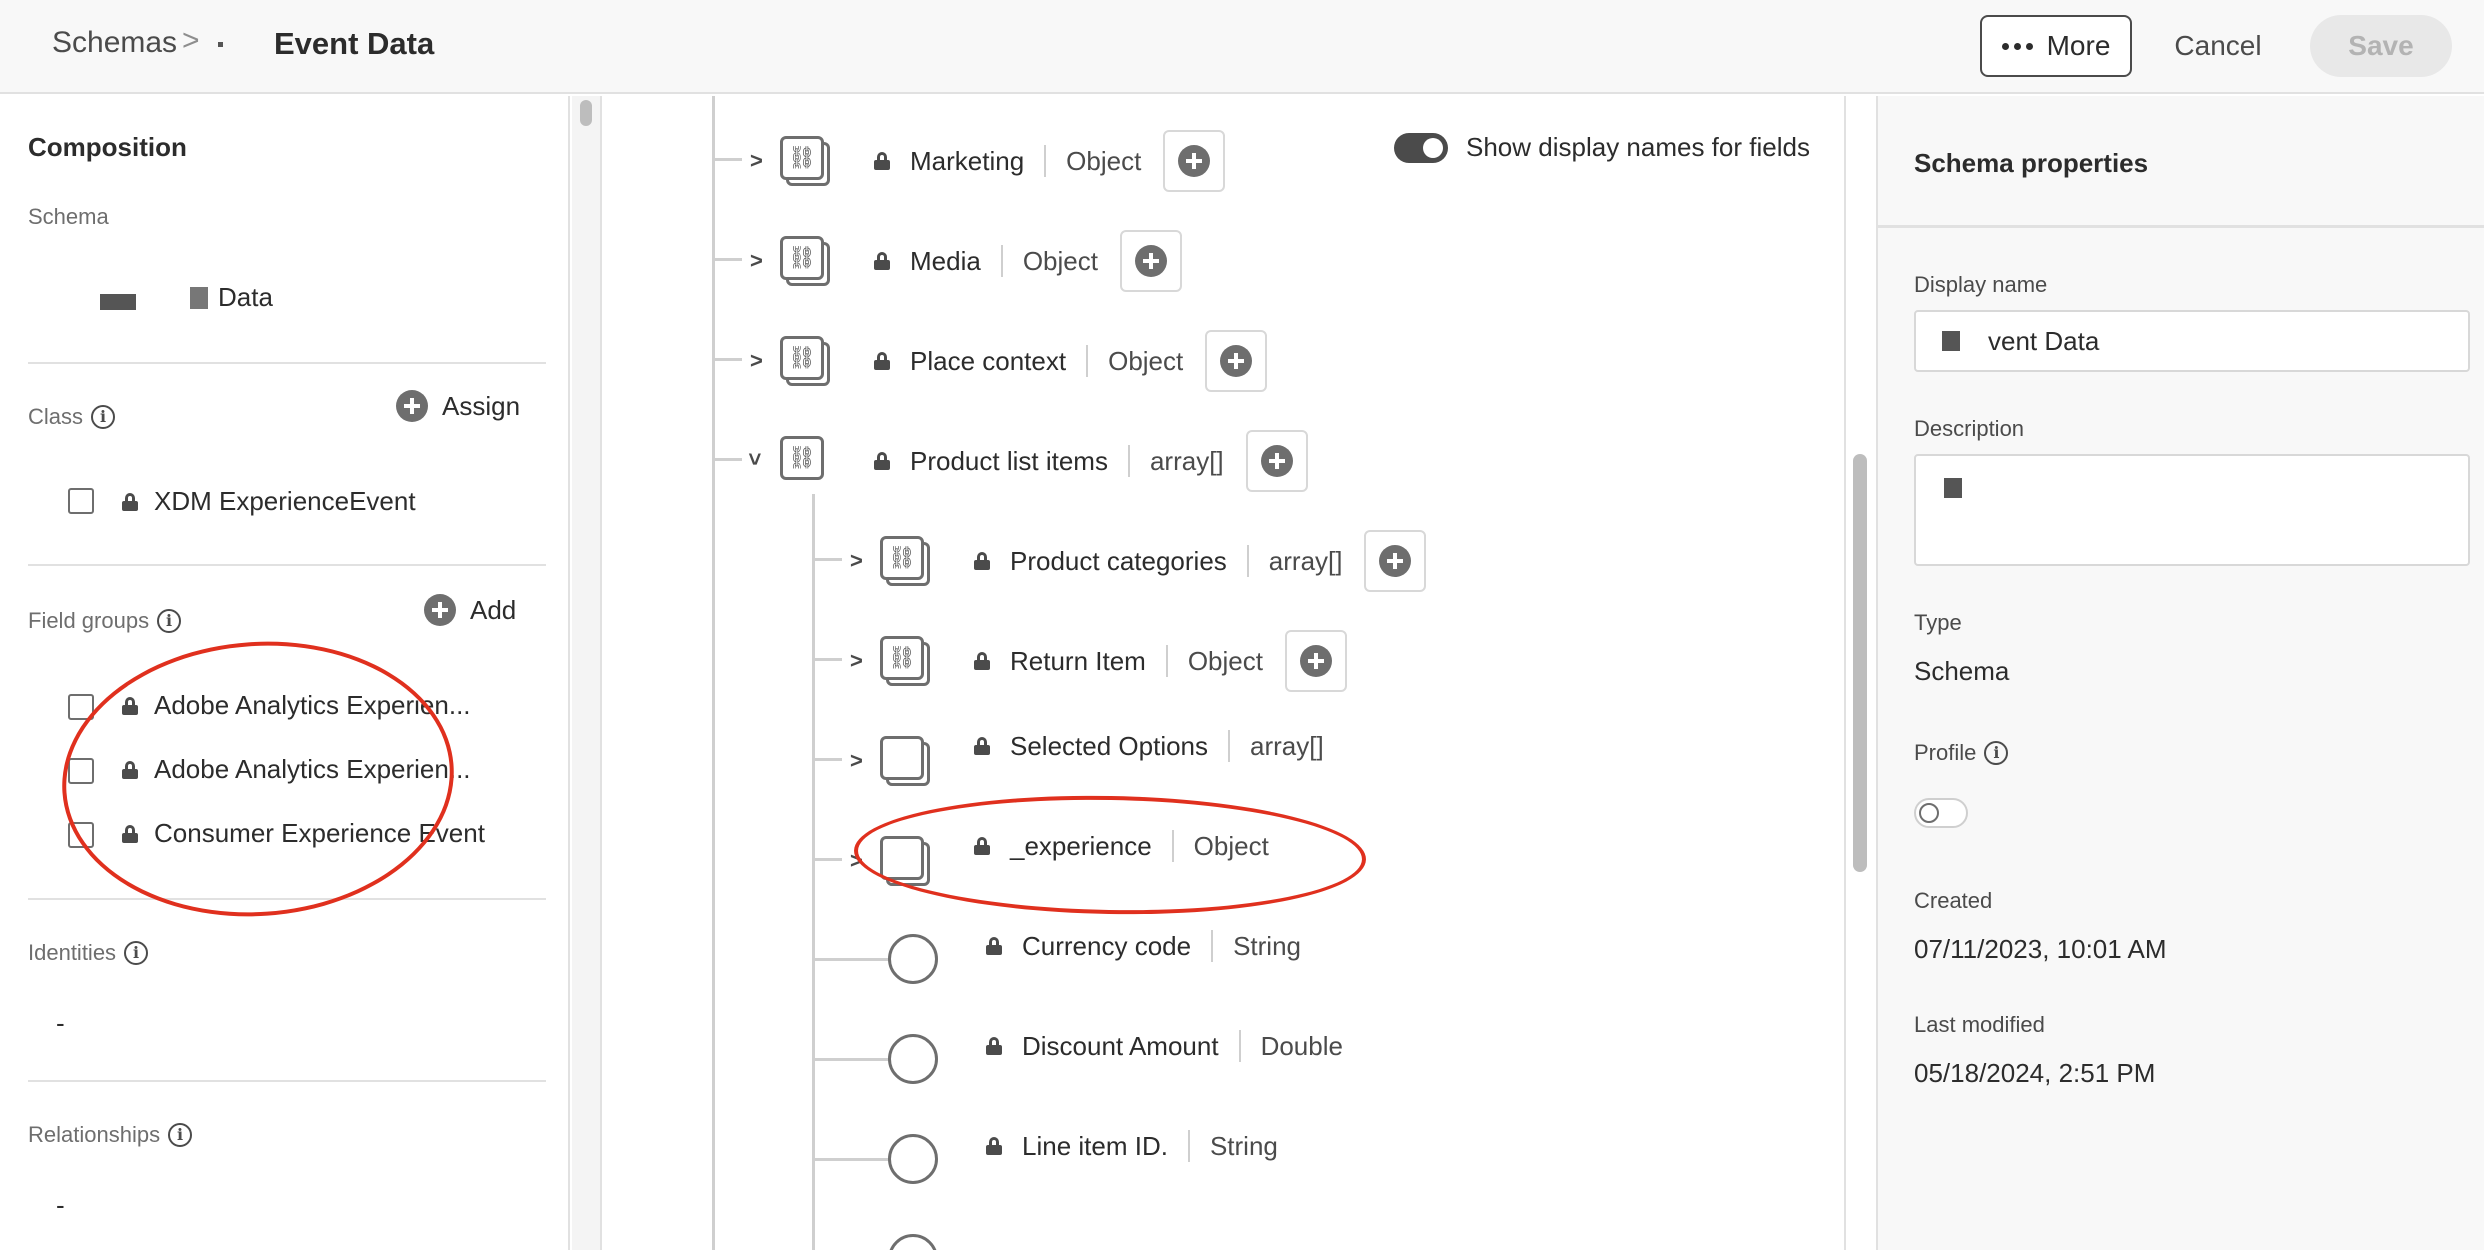 This screenshot has width=2484, height=1250. What do you see at coordinates (1421, 147) in the screenshot?
I see `show-display-names-toggle` at bounding box center [1421, 147].